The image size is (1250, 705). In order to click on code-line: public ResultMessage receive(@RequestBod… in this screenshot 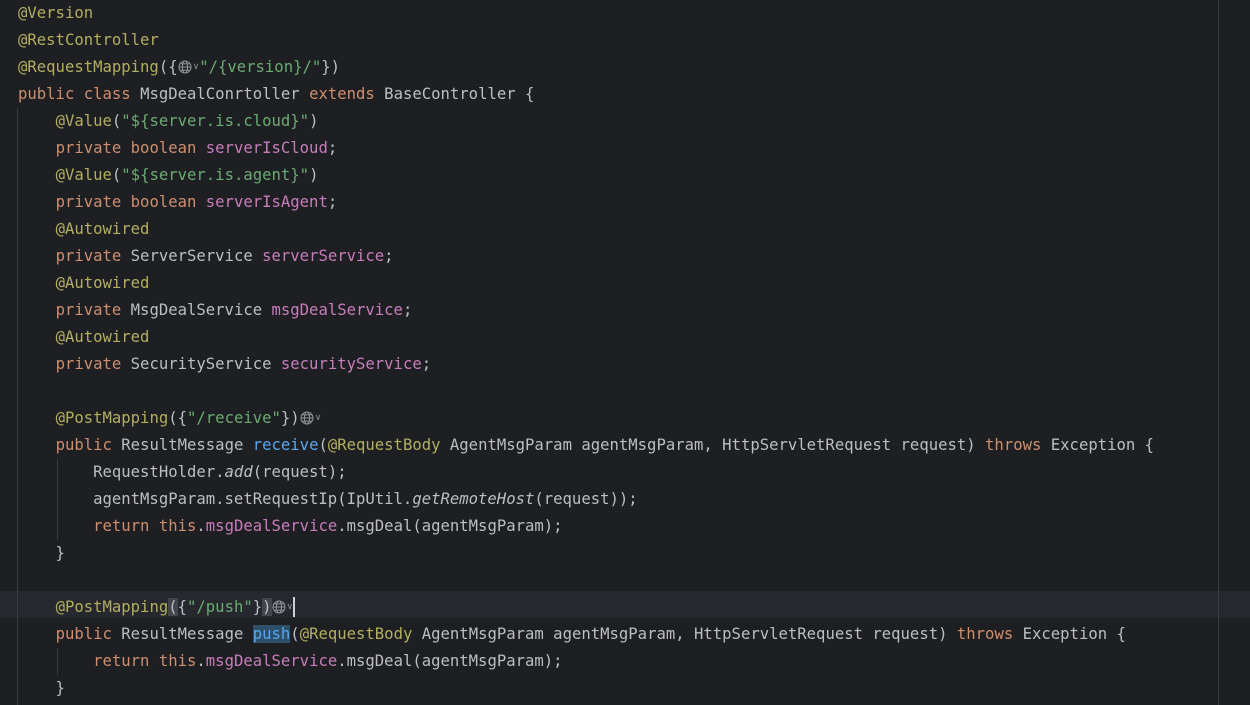, I will do `click(586, 445)`.